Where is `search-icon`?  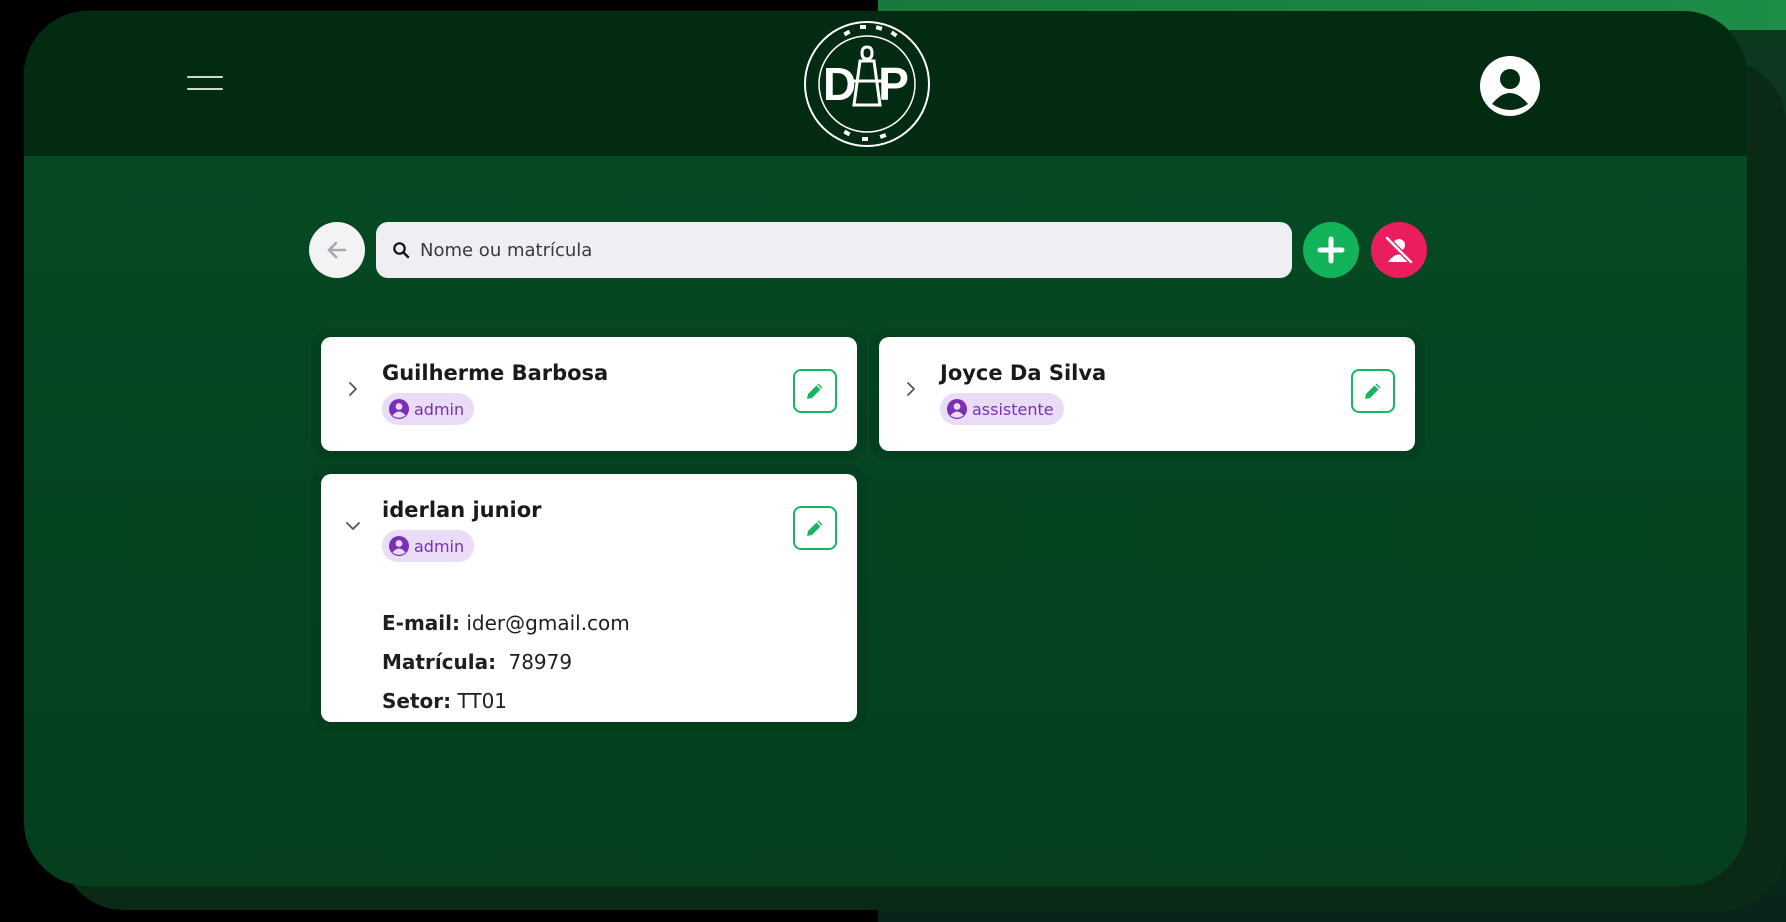
search-icon is located at coordinates (401, 250).